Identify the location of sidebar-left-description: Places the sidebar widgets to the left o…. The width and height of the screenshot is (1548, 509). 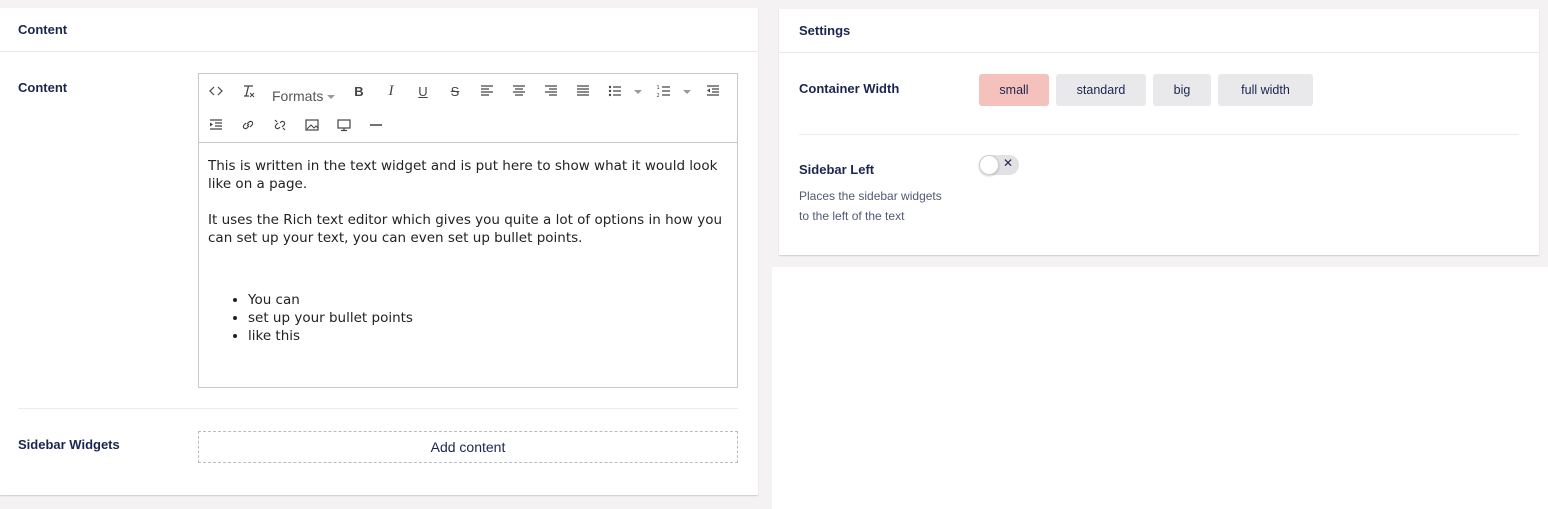
(884, 206).